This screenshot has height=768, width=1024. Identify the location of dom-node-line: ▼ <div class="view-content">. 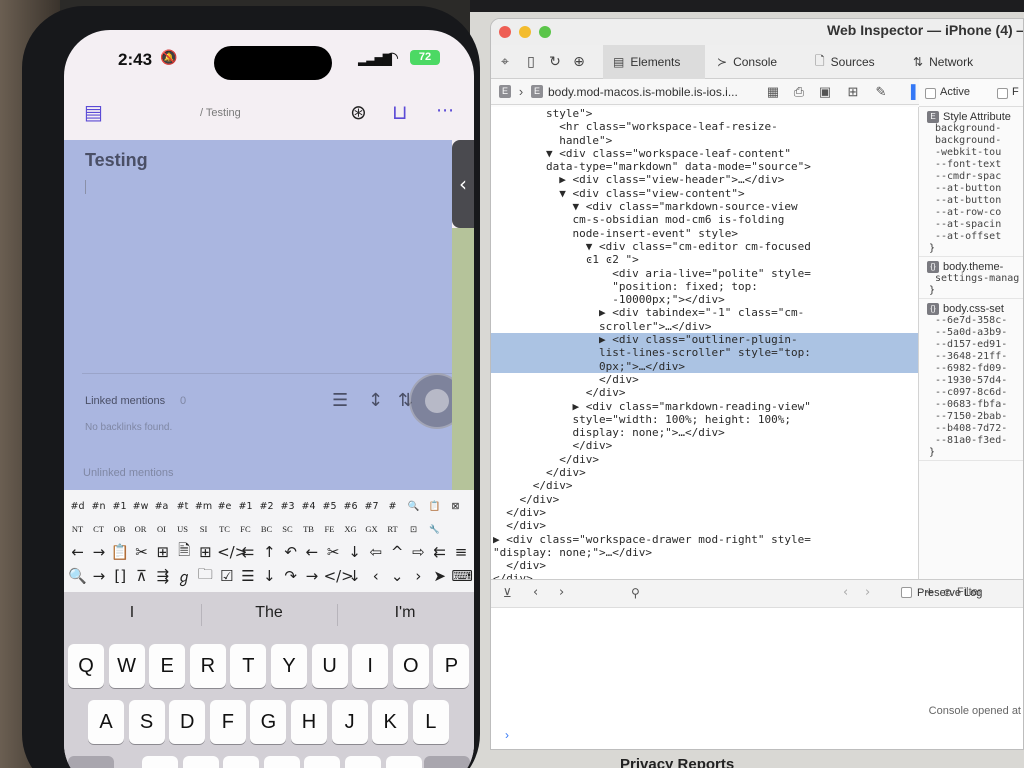
(704, 193).